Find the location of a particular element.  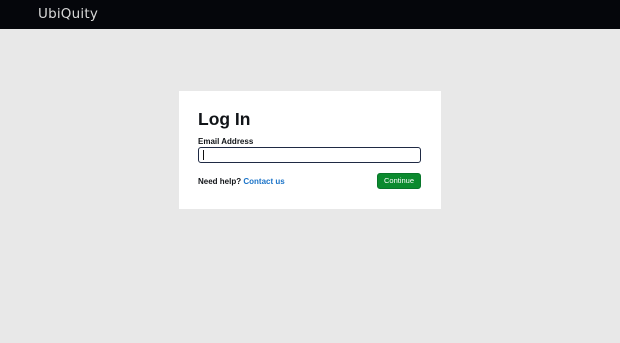

page-title: Log In is located at coordinates (224, 119).